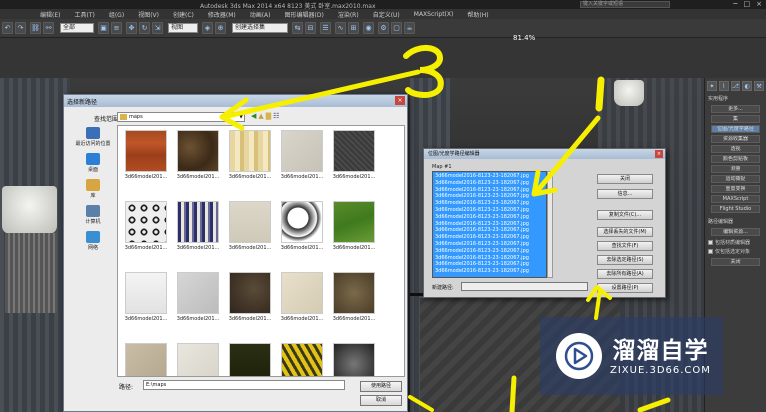  What do you see at coordinates (297, 28) in the screenshot?
I see `mirror-icon: ⇆` at bounding box center [297, 28].